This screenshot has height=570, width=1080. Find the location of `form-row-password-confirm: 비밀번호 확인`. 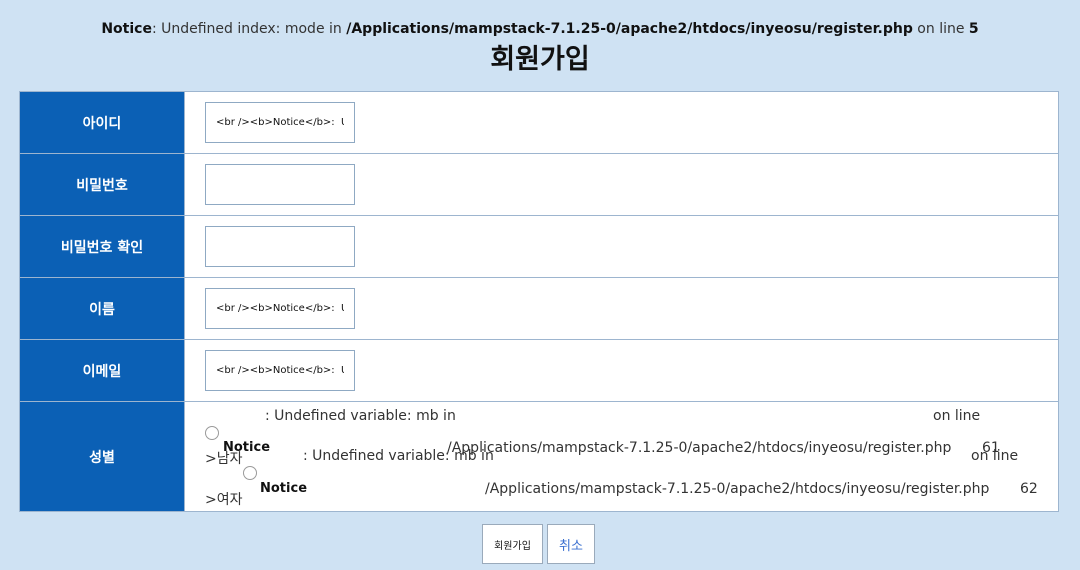

form-row-password-confirm: 비밀번호 확인 is located at coordinates (539, 246).